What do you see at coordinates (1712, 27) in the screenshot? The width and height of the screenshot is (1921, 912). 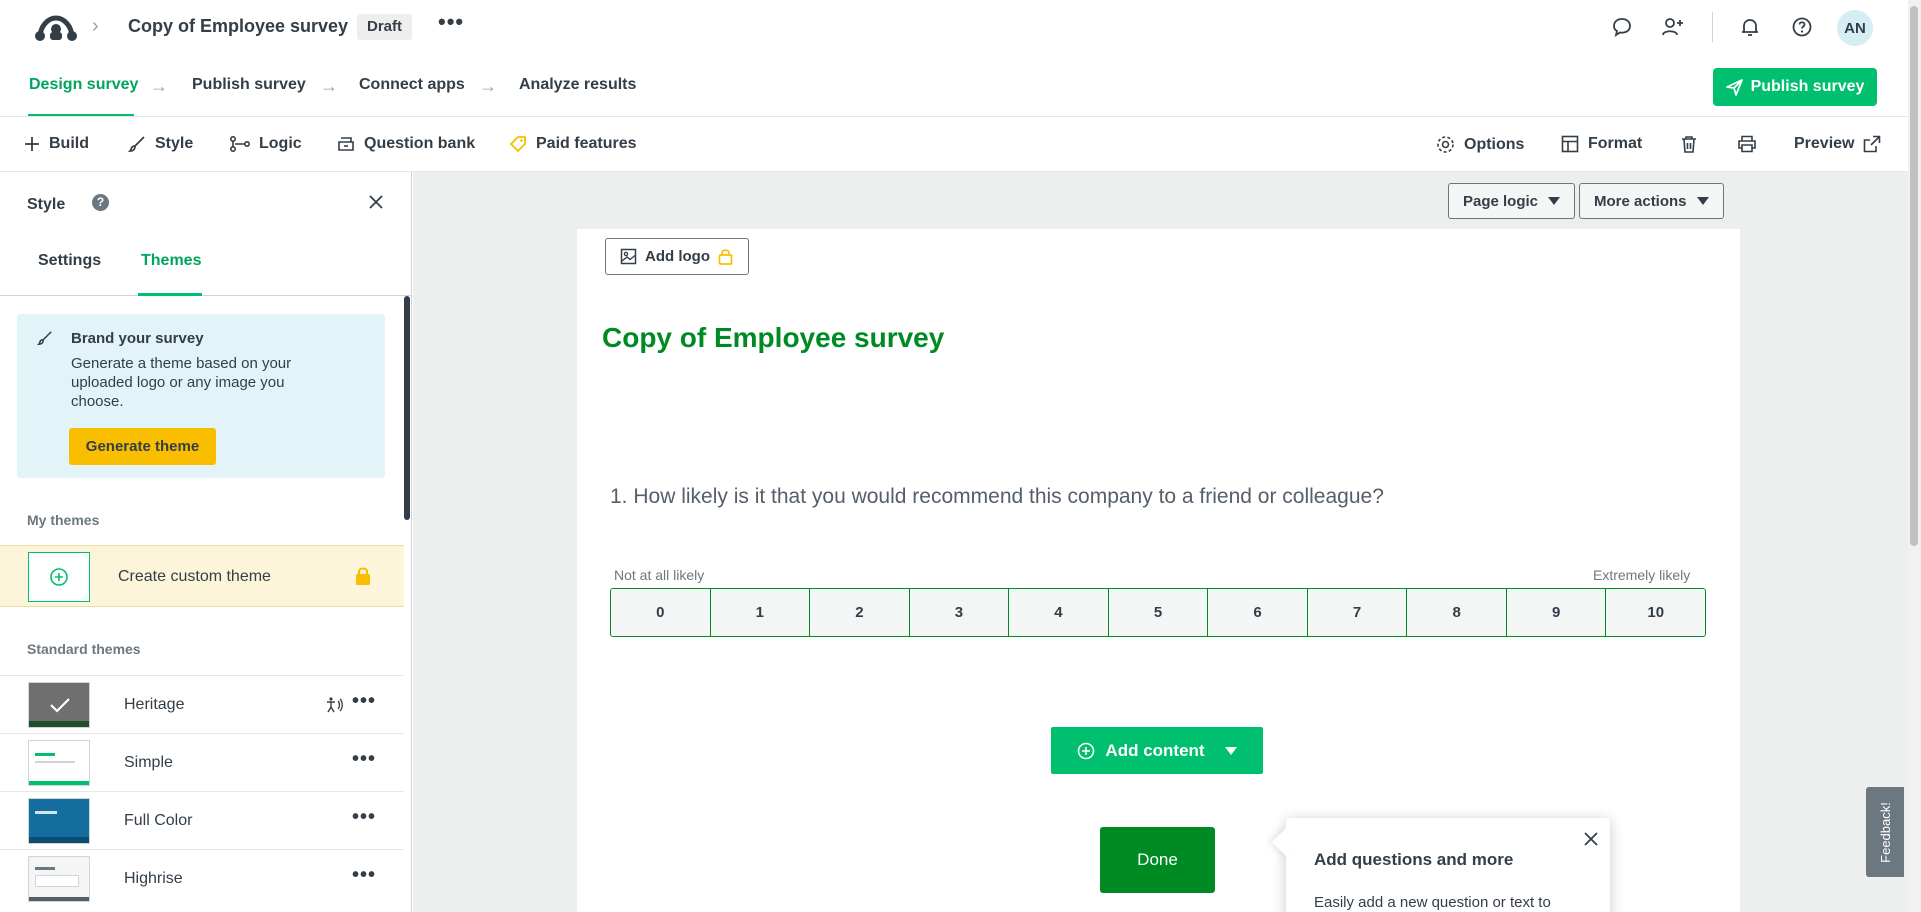 I see `topbar-divider` at bounding box center [1712, 27].